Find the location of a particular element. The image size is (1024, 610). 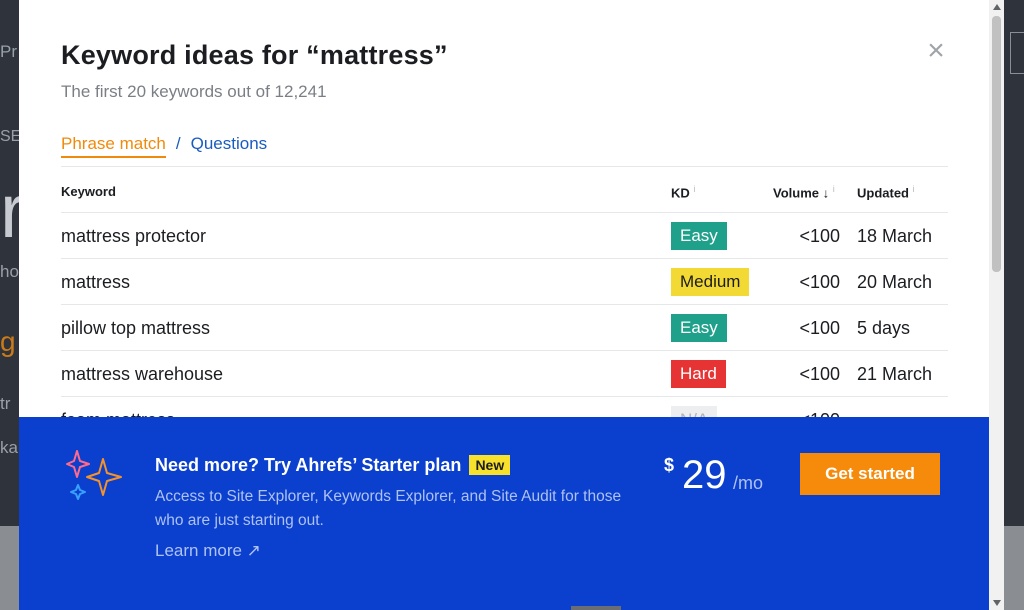

table-row: pillow top mattress Easy <100 5 days is located at coordinates (504, 328).